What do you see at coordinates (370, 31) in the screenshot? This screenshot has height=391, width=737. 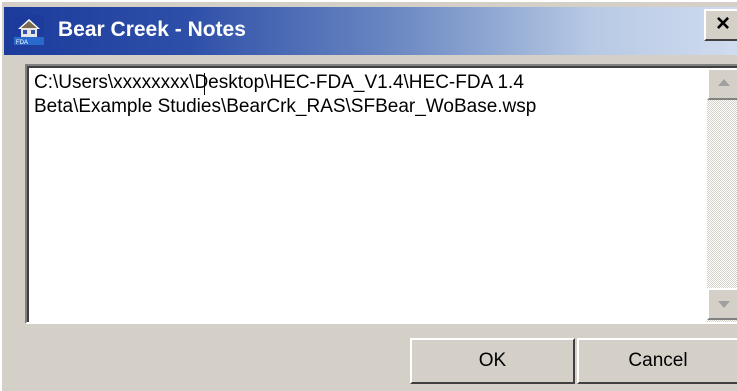 I see `title-bar: FDA Bear Creek - Notes` at bounding box center [370, 31].